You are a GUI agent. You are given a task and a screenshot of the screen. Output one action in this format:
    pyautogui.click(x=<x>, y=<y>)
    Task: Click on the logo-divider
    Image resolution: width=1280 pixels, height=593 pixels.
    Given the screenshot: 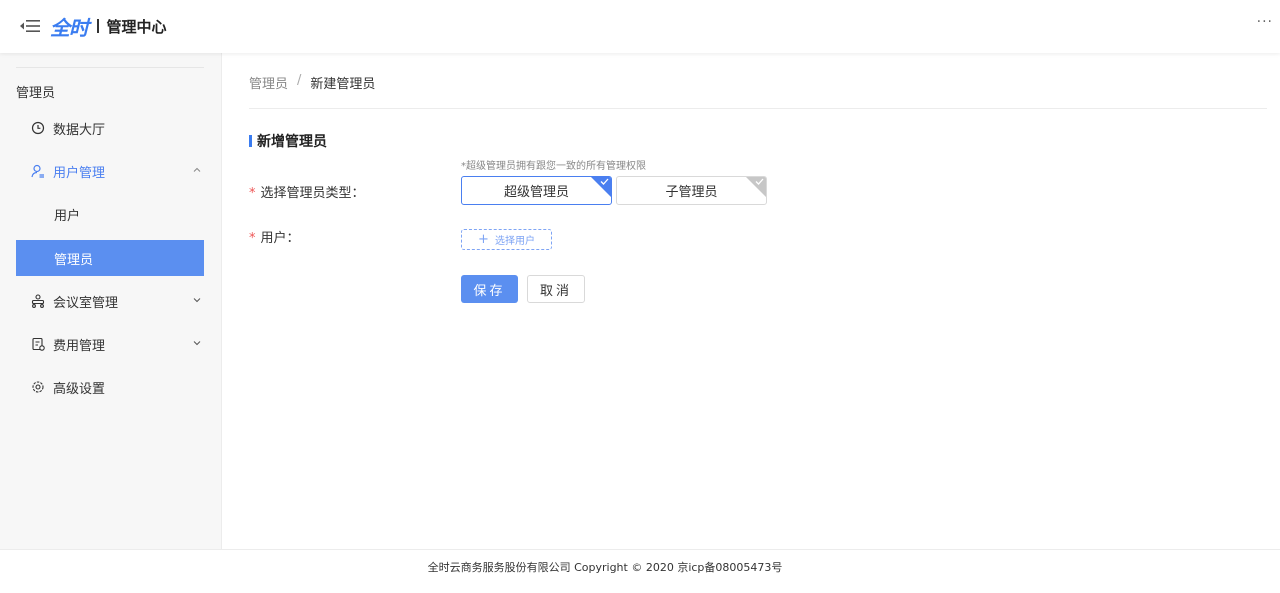 What is the action you would take?
    pyautogui.click(x=98, y=26)
    